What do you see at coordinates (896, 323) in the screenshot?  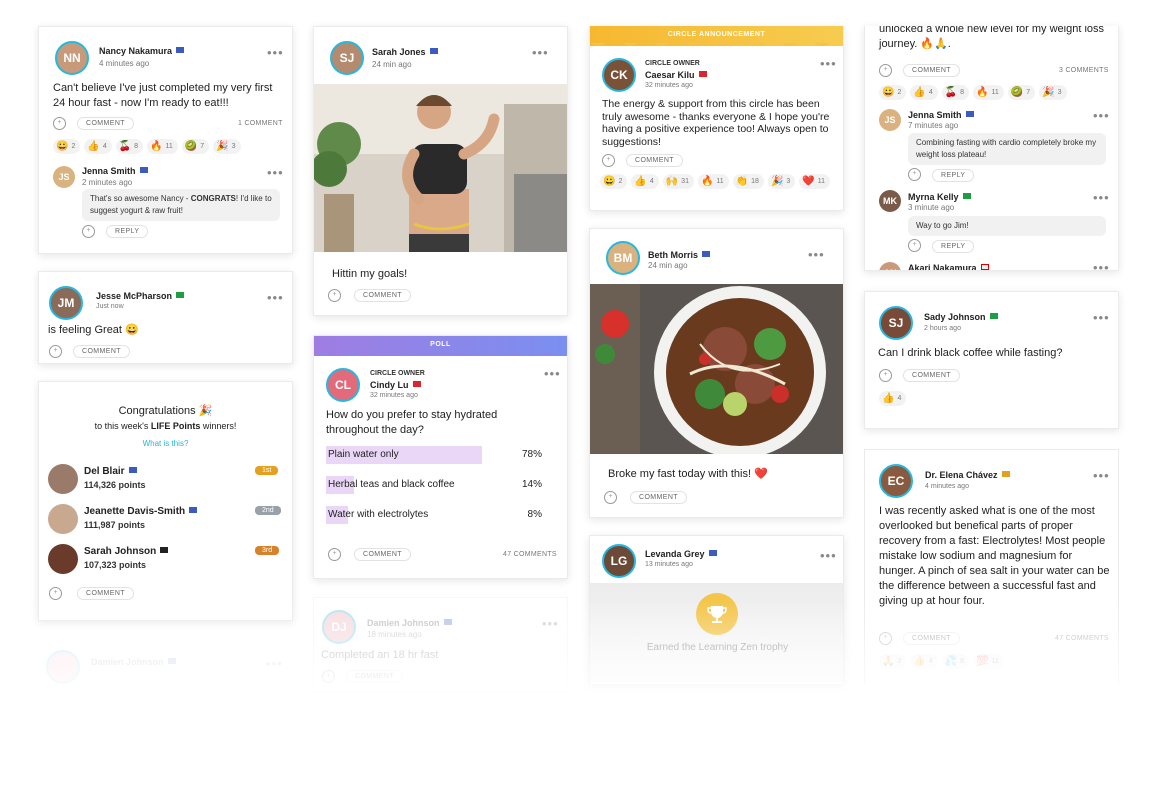 I see `avatar: SJ` at bounding box center [896, 323].